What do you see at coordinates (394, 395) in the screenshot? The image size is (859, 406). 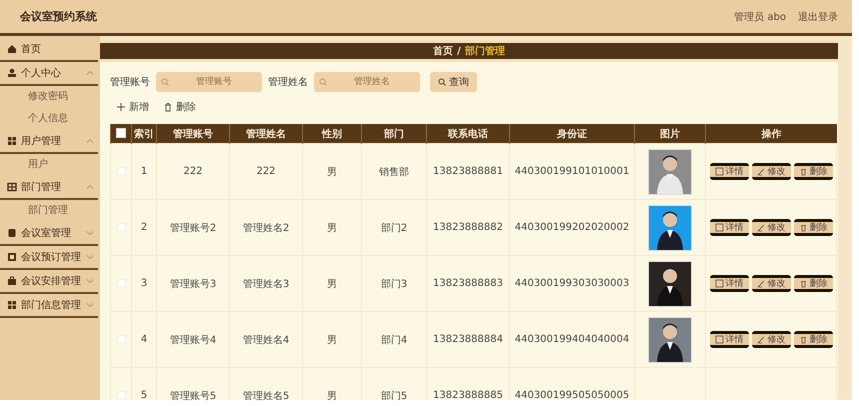 I see `table-cell: 部门5` at bounding box center [394, 395].